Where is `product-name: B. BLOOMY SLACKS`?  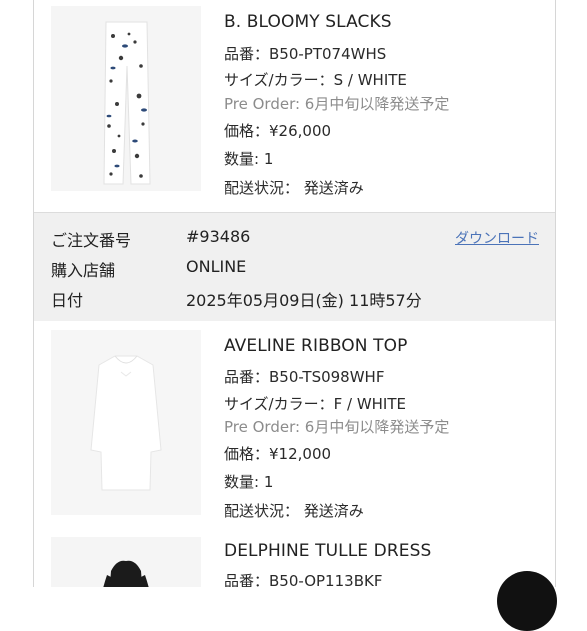
product-name: B. BLOOMY SLACKS is located at coordinates (308, 22).